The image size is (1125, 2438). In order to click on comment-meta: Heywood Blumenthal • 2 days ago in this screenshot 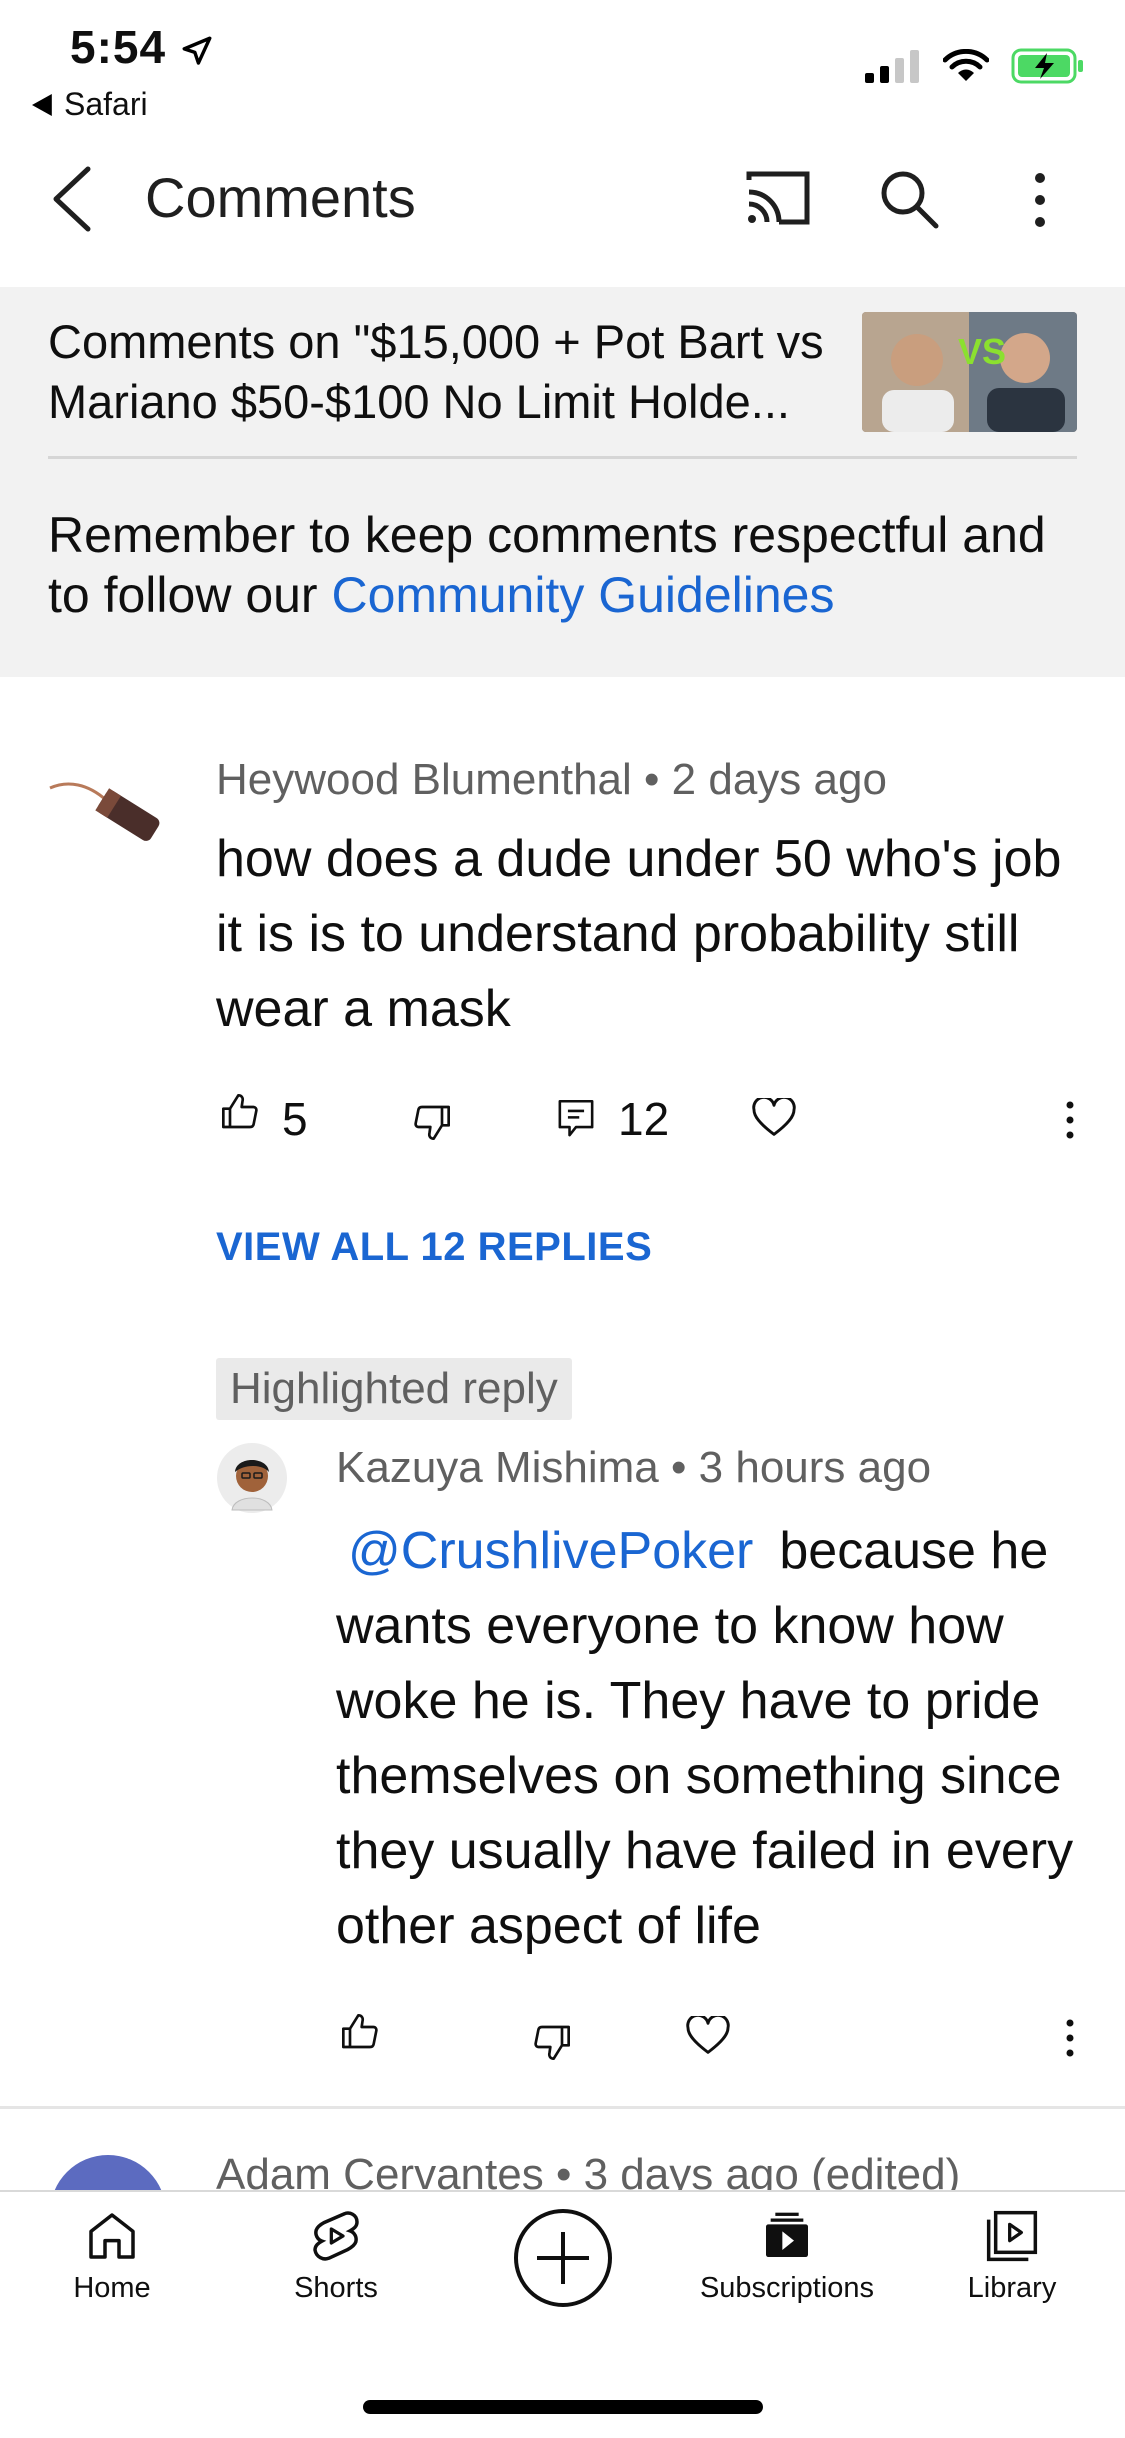, I will do `click(551, 780)`.